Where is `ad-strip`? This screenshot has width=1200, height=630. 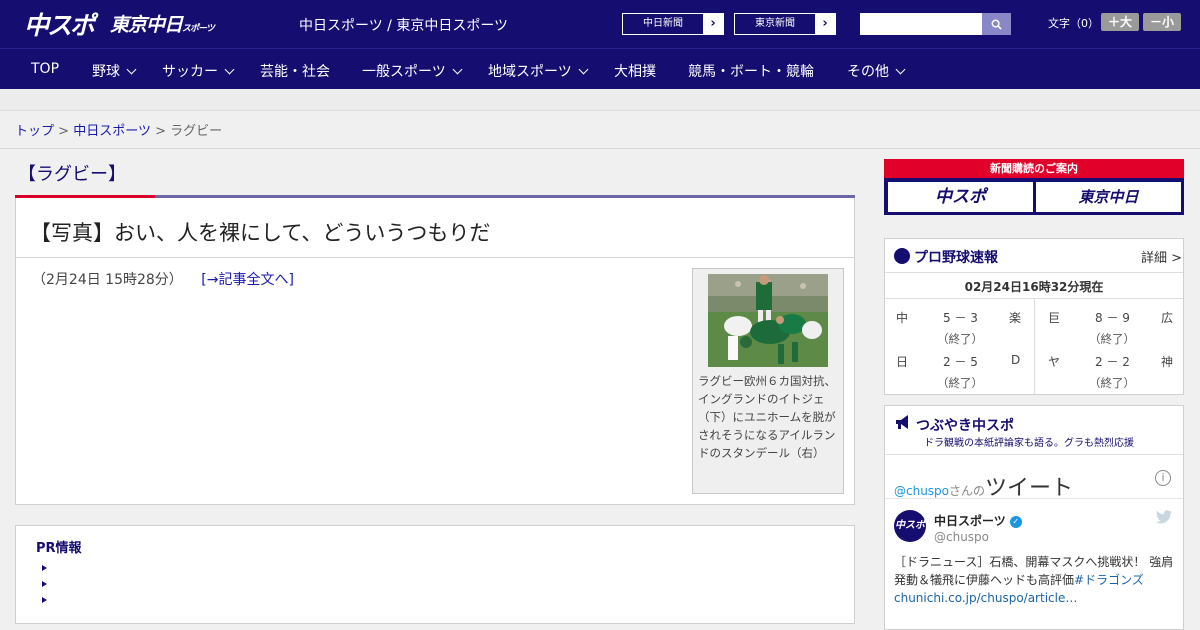 ad-strip is located at coordinates (600, 100).